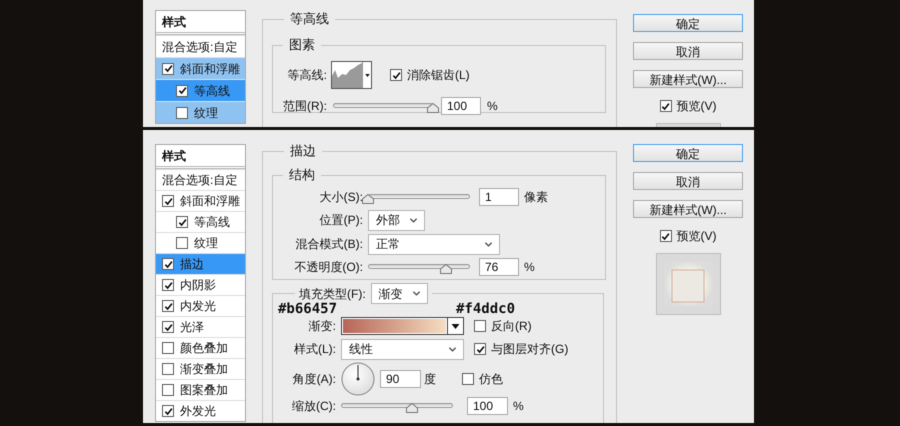 This screenshot has height=426, width=900. I want to click on field-label: 大小(S):, so click(341, 197).